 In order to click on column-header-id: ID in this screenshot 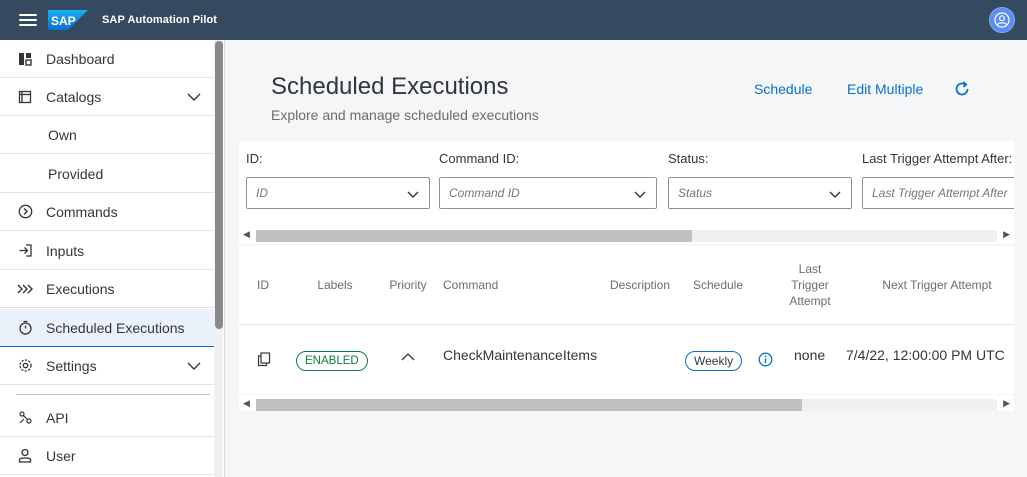, I will do `click(263, 285)`.